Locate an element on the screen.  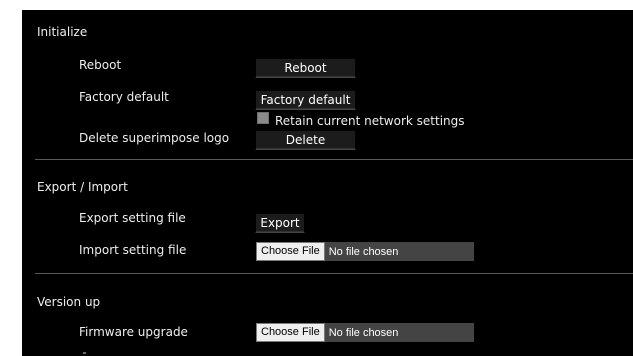
export-setting-file-label: Export setting file is located at coordinates (132, 218).